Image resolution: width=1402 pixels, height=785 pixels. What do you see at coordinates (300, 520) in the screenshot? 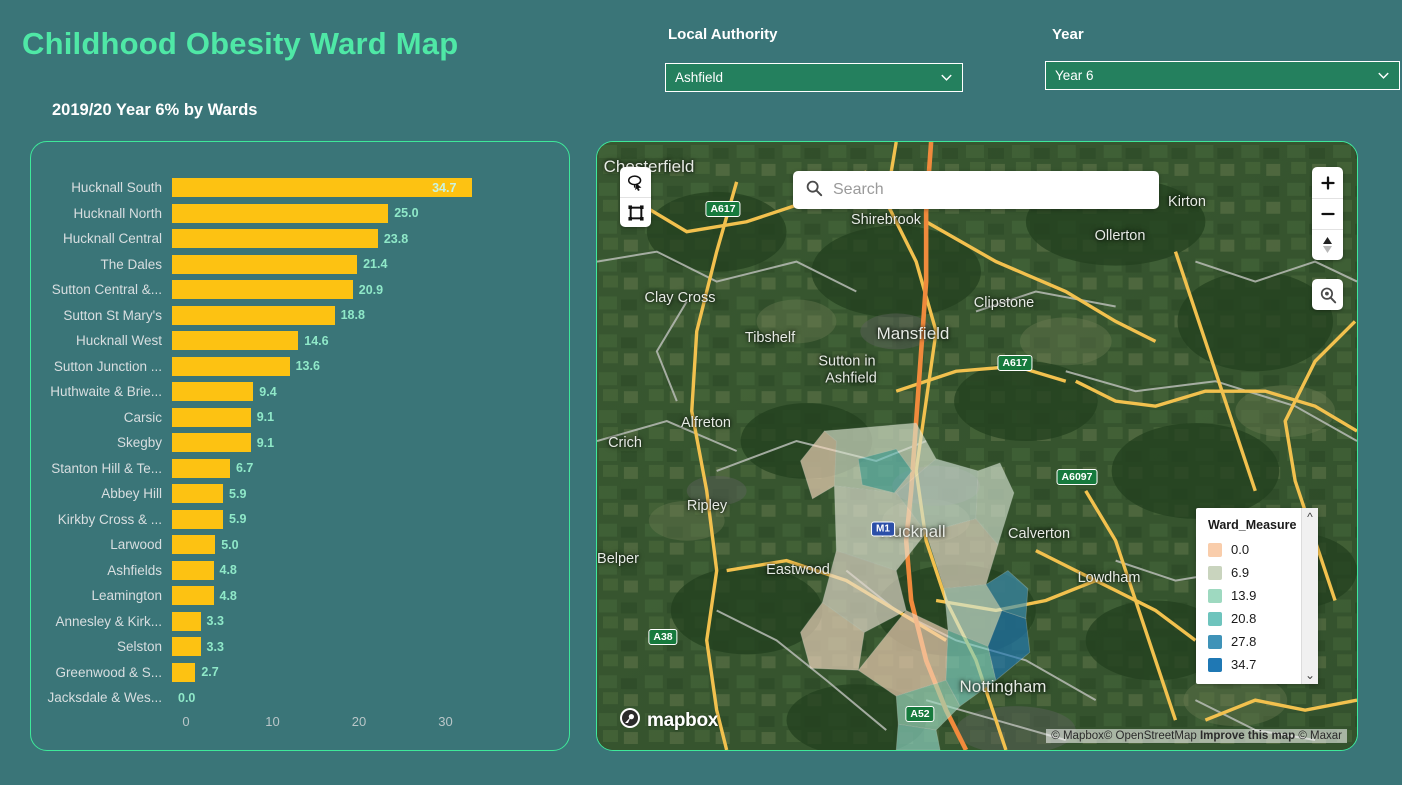
I see `bar-row: Kirkby Cross & ... 5.9` at bounding box center [300, 520].